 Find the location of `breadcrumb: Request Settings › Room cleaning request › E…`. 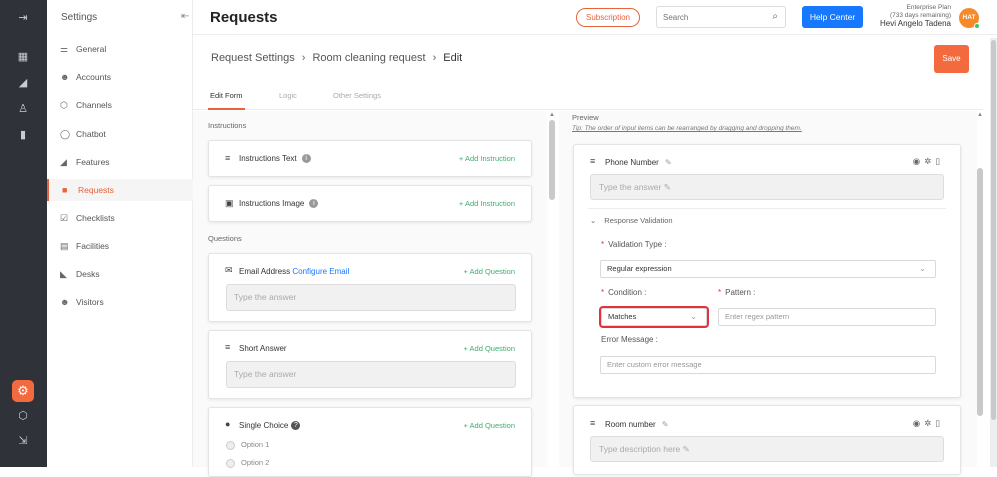

breadcrumb: Request Settings › Room cleaning request › E… is located at coordinates (336, 58).